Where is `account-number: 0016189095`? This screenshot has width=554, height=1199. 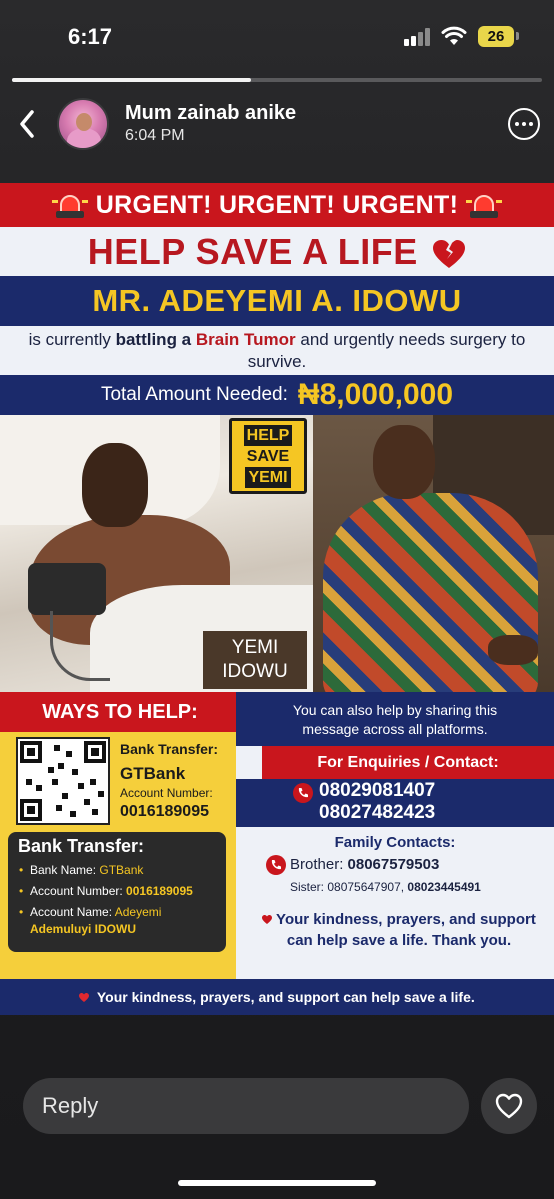 account-number: 0016189095 is located at coordinates (164, 811).